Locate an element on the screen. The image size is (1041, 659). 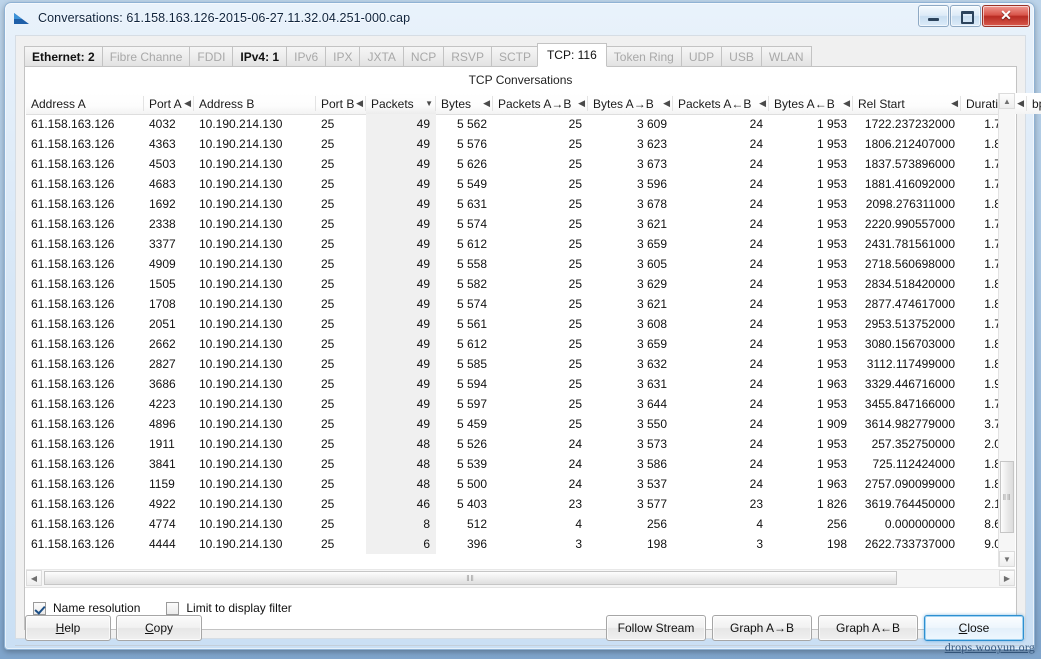
watermark: drops.wooyun.org is located at coordinates (989, 647).